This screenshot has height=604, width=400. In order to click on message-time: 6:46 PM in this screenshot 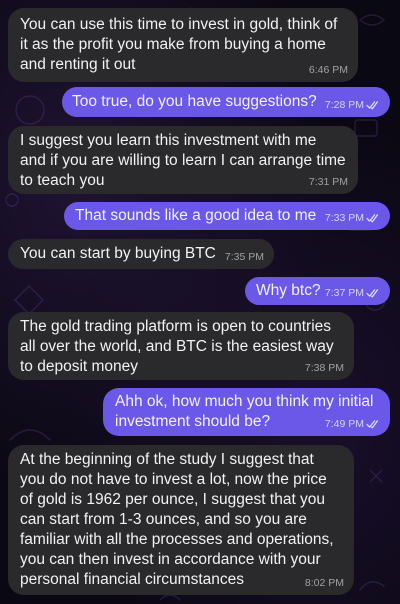, I will do `click(328, 70)`.